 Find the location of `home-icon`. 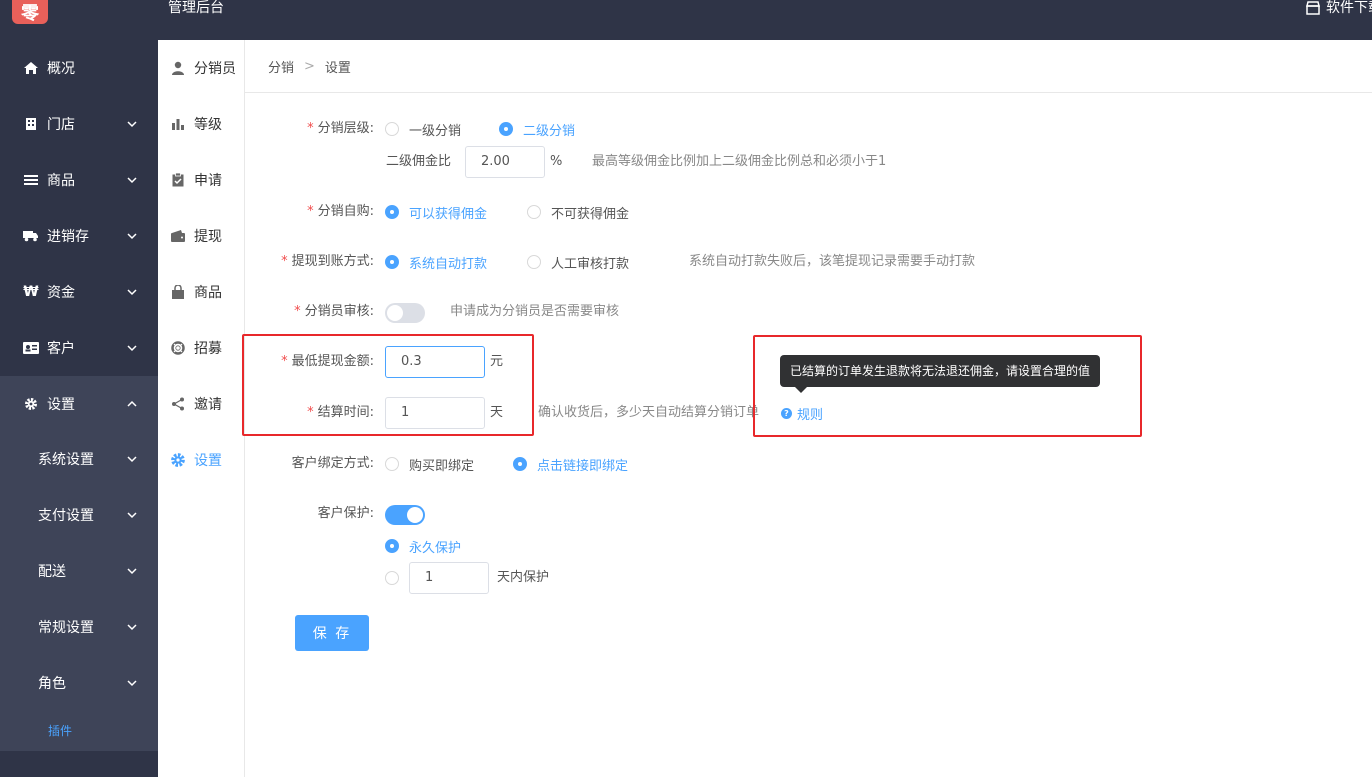

home-icon is located at coordinates (31, 68).